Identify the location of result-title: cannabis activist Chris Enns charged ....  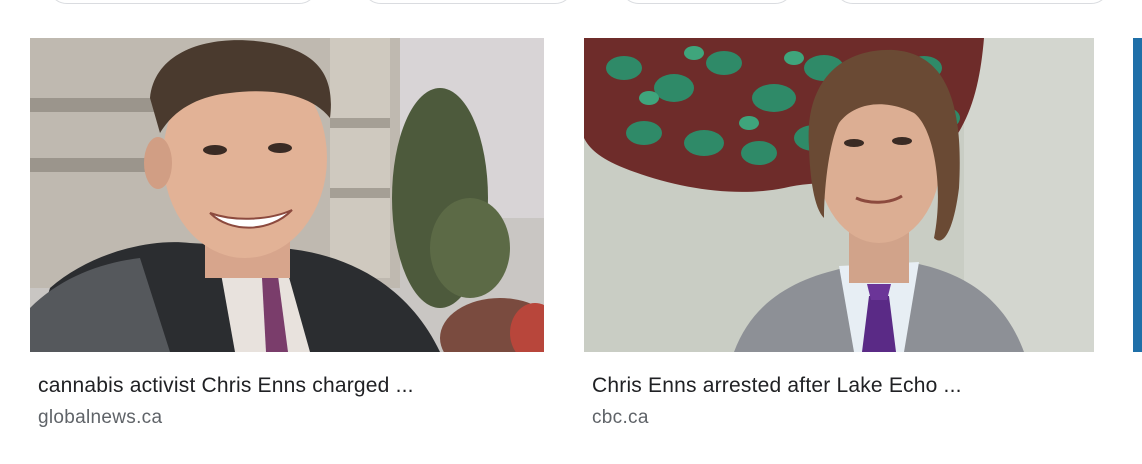
(291, 386).